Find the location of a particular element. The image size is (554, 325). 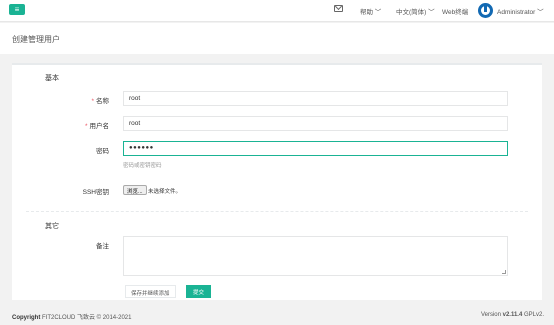

user-menu: Administrator ﹀ is located at coordinates (520, 11).